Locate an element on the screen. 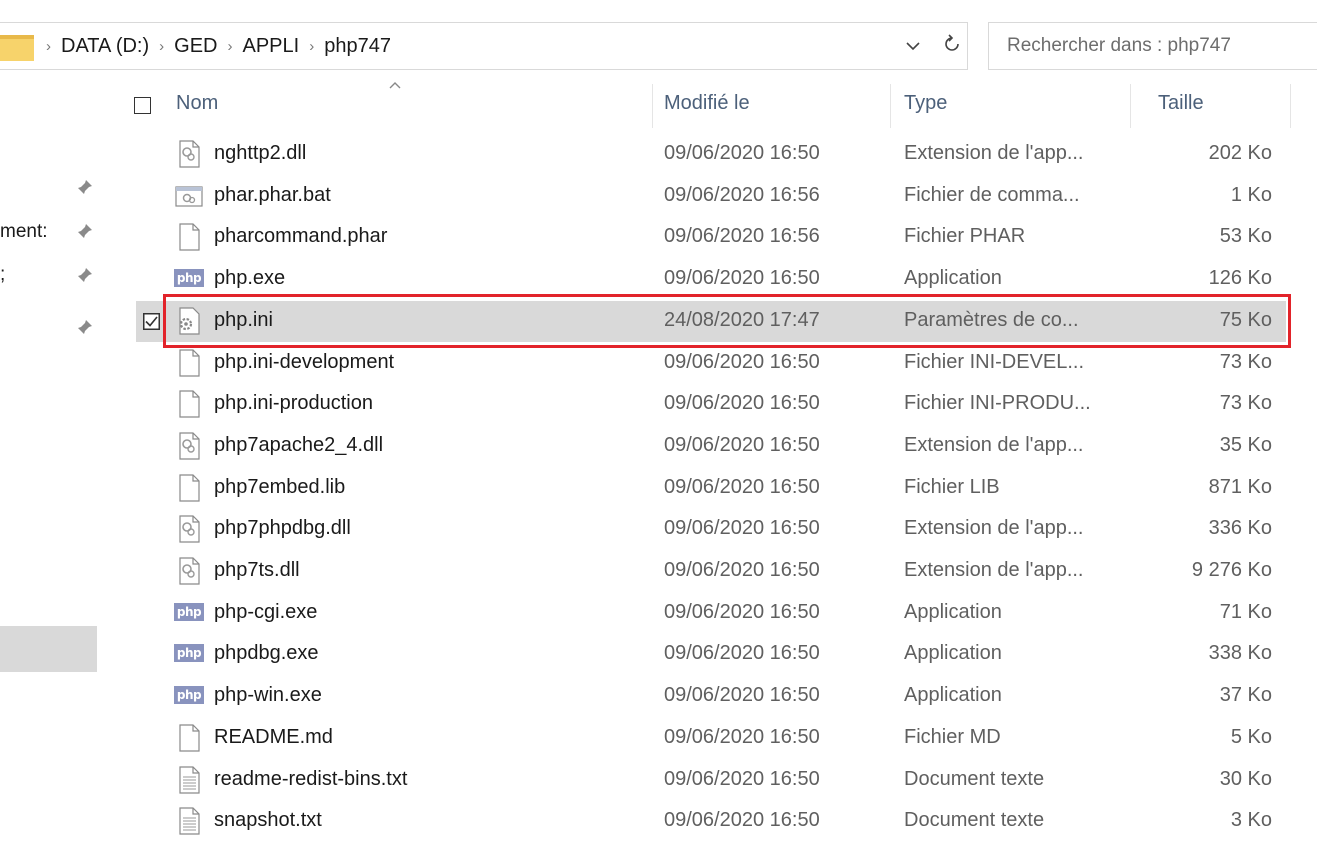  file-modified: 09/06/2020 16:56 is located at coordinates (742, 194).